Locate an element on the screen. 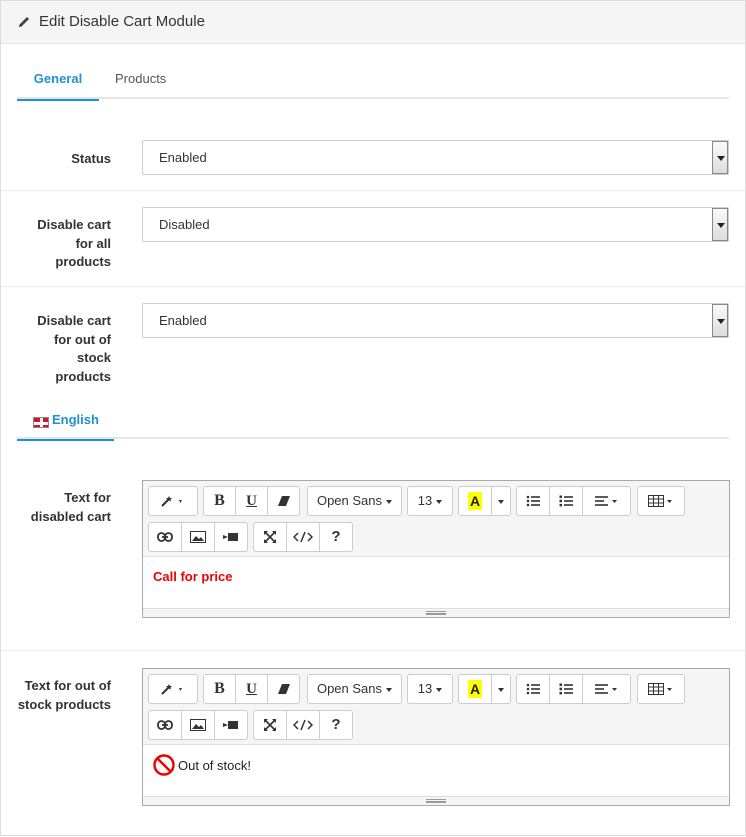 The height and width of the screenshot is (837, 746). call-for-price-text: Call for price is located at coordinates (193, 576).